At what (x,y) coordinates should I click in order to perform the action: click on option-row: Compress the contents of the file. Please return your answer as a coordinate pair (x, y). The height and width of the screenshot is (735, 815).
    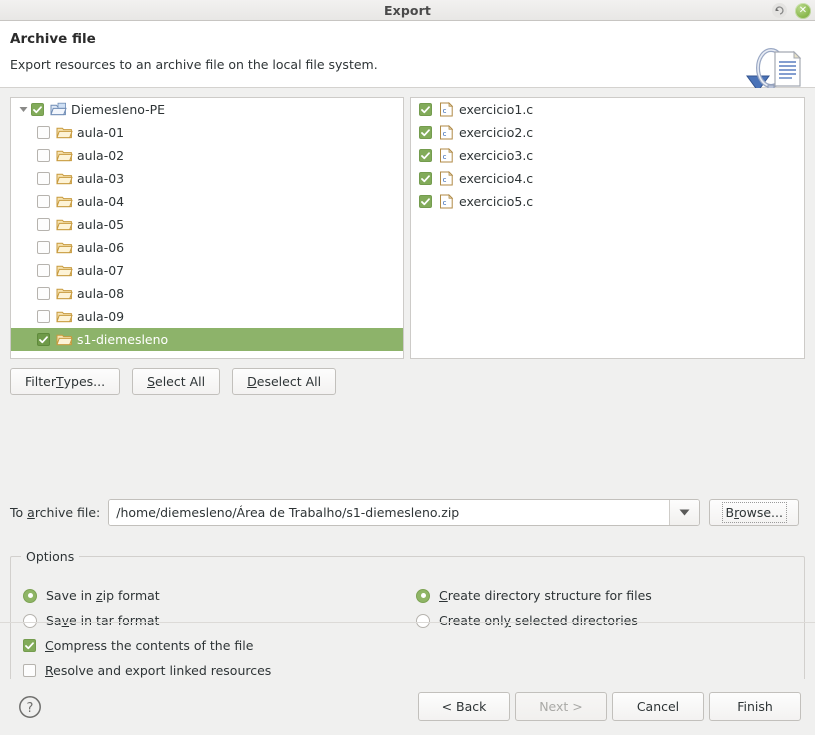
    Looking at the image, I should click on (147, 645).